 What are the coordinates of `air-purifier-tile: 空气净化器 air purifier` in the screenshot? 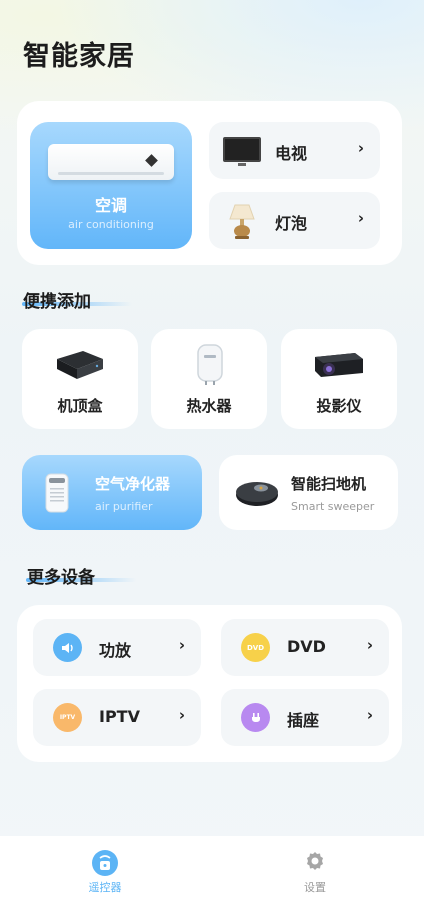 It's located at (112, 492).